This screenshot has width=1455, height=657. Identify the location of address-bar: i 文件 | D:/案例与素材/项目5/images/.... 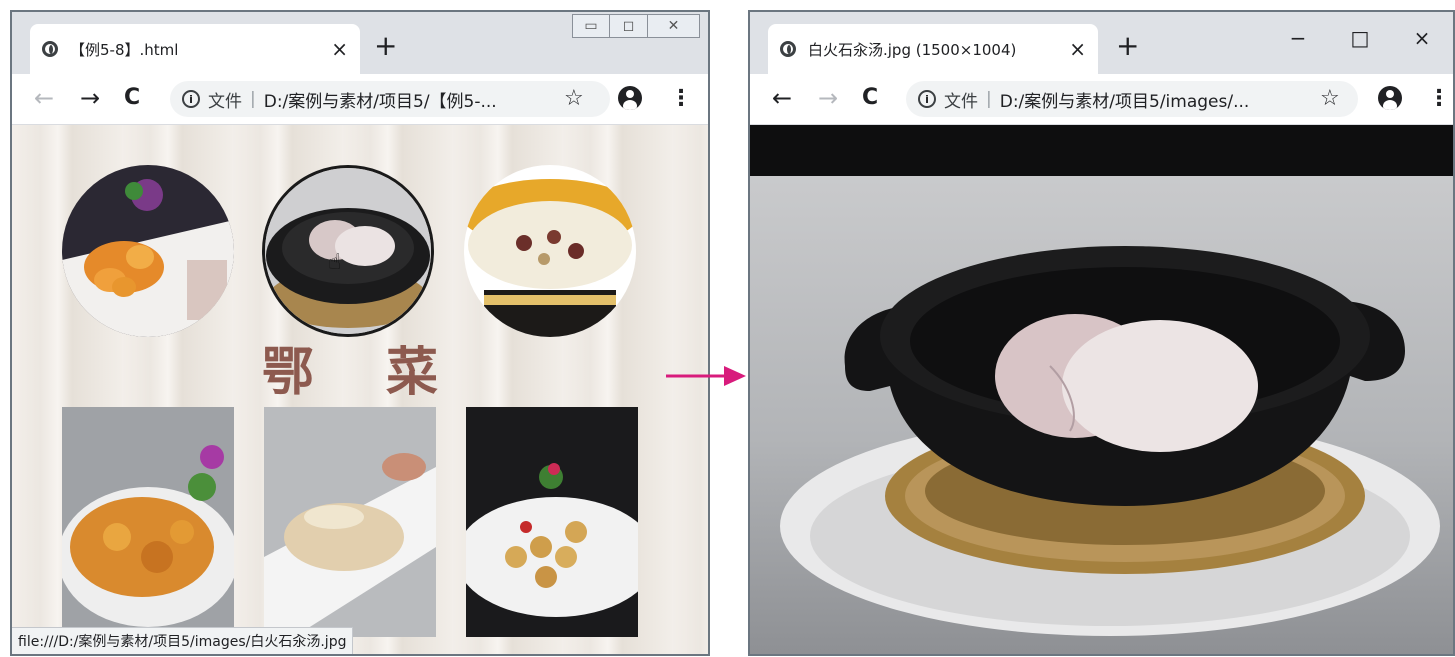
(1132, 99).